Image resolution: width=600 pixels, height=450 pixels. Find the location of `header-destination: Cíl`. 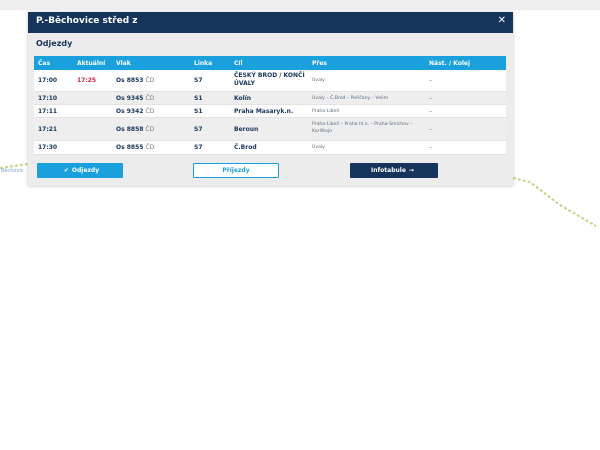

header-destination: Cíl is located at coordinates (238, 63).